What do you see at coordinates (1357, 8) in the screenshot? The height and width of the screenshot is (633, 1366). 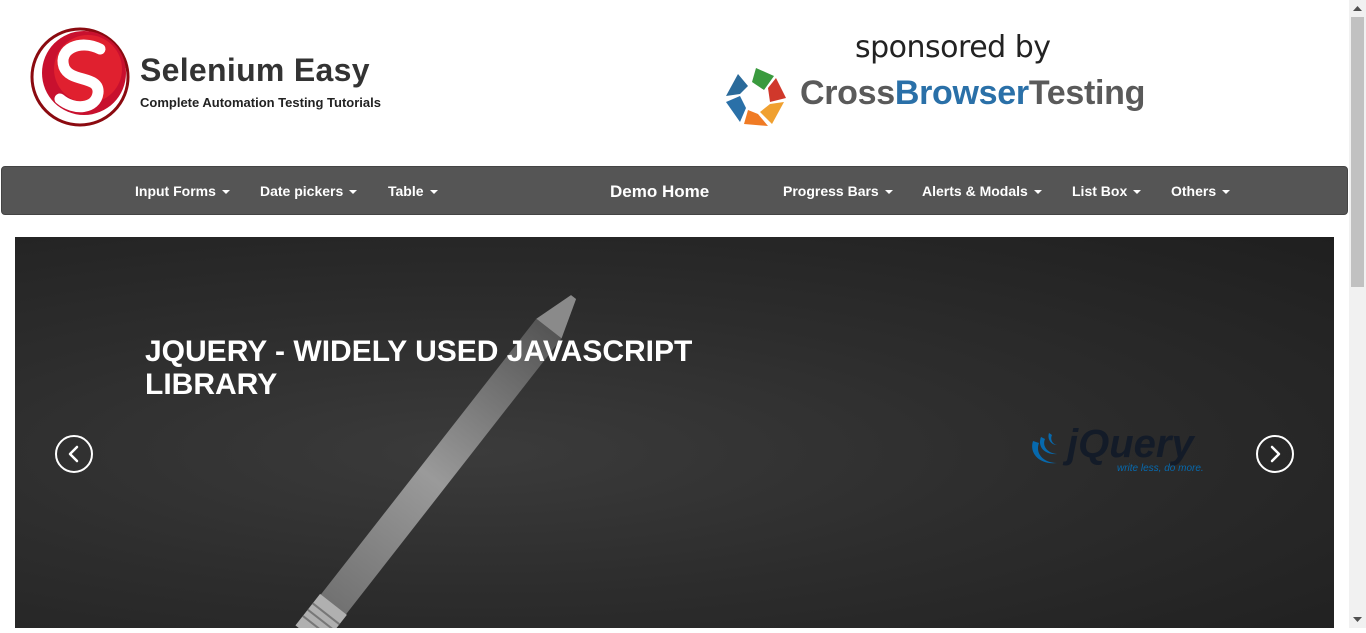 I see `scroll-up-arrow-icon` at bounding box center [1357, 8].